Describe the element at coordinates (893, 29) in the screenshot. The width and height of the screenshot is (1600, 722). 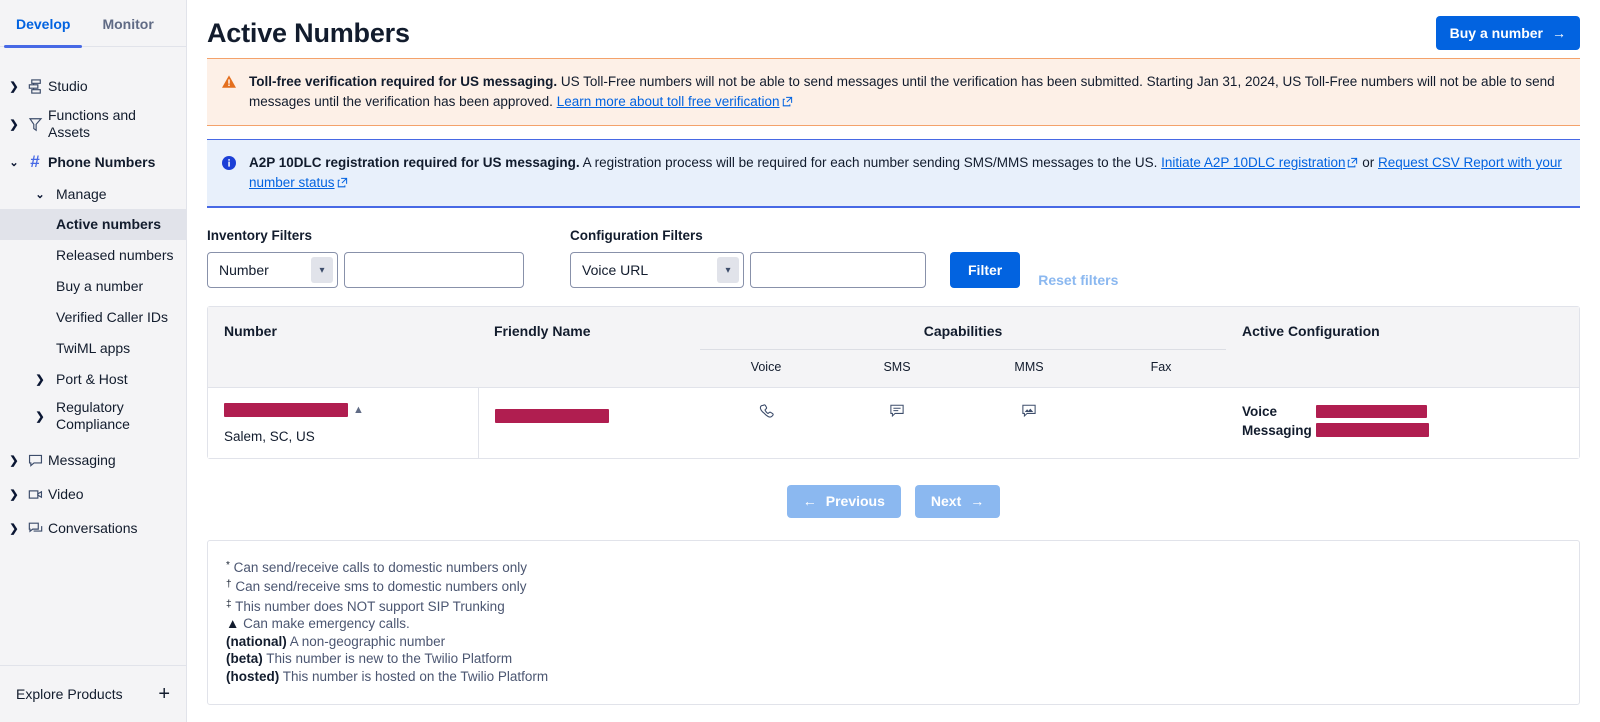
I see `page-header: Active Numbers Buy a number →` at that location.